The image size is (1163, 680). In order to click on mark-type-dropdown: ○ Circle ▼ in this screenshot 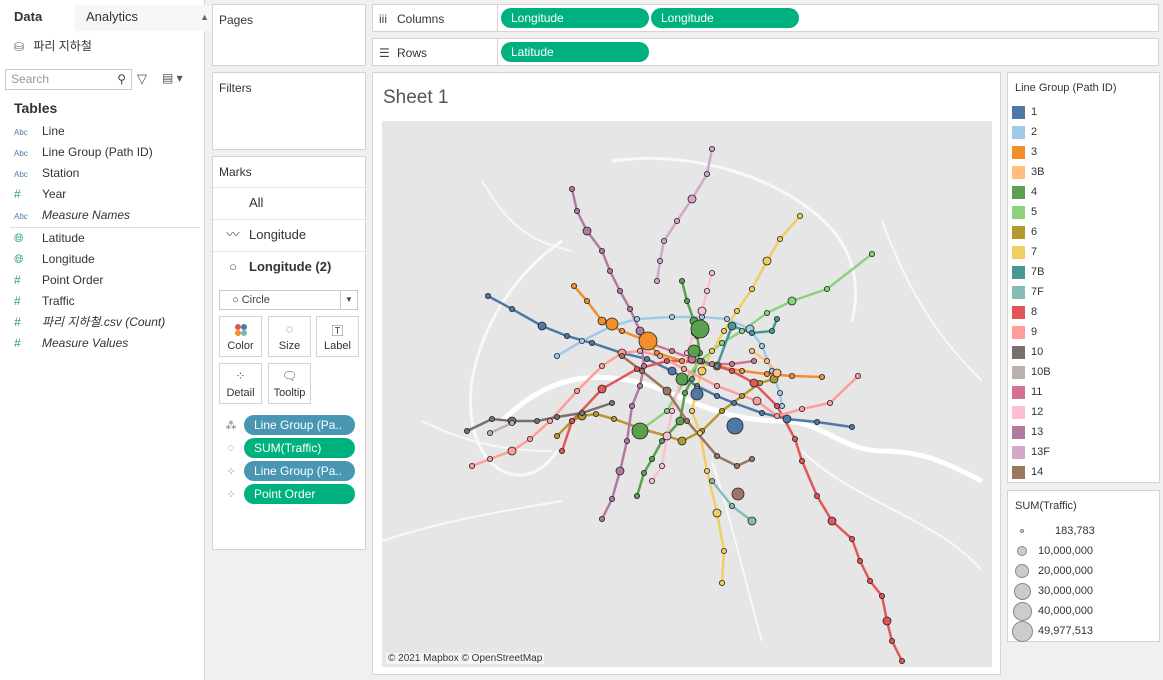, I will do `click(288, 300)`.